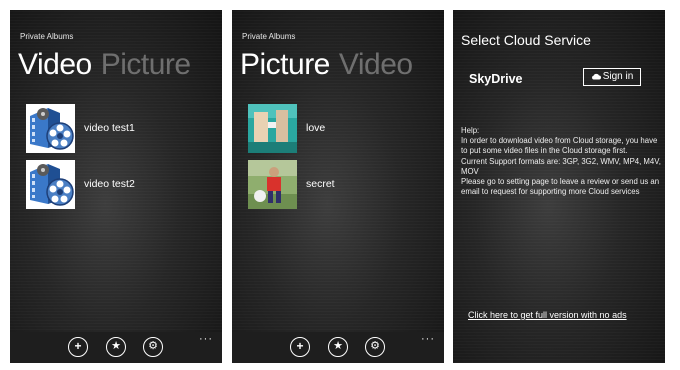 The image size is (680, 370). Describe the element at coordinates (343, 185) in the screenshot. I see `list-item: secret` at that location.